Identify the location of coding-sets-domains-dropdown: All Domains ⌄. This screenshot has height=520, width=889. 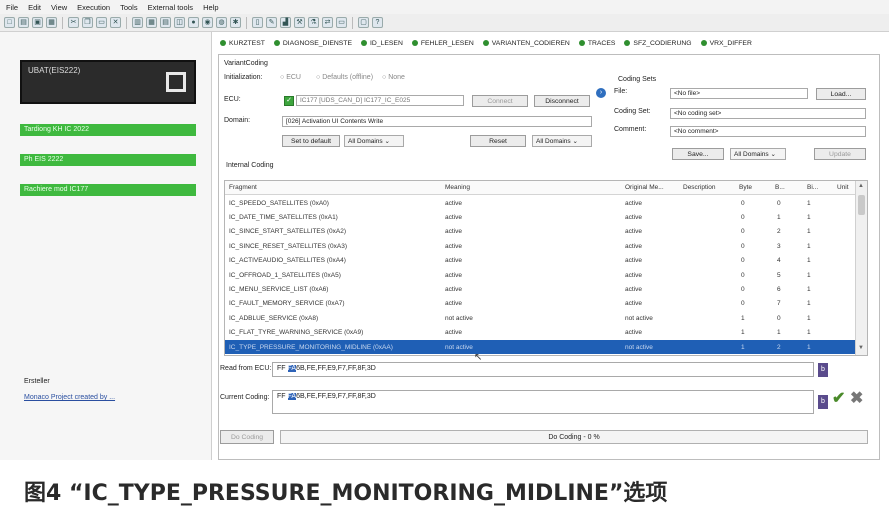
(758, 154).